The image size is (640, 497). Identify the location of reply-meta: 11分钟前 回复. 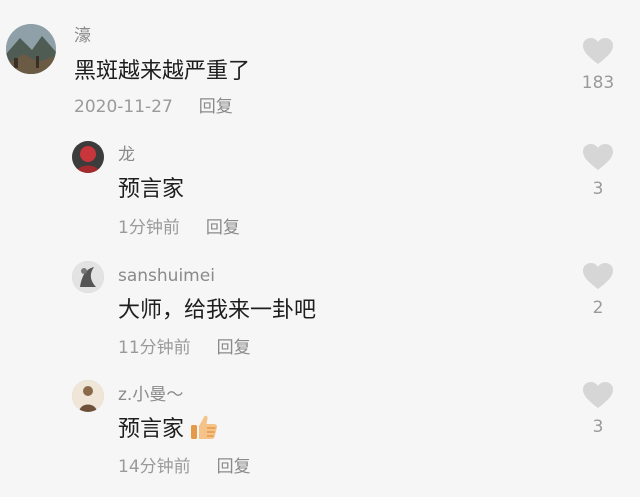
(184, 348).